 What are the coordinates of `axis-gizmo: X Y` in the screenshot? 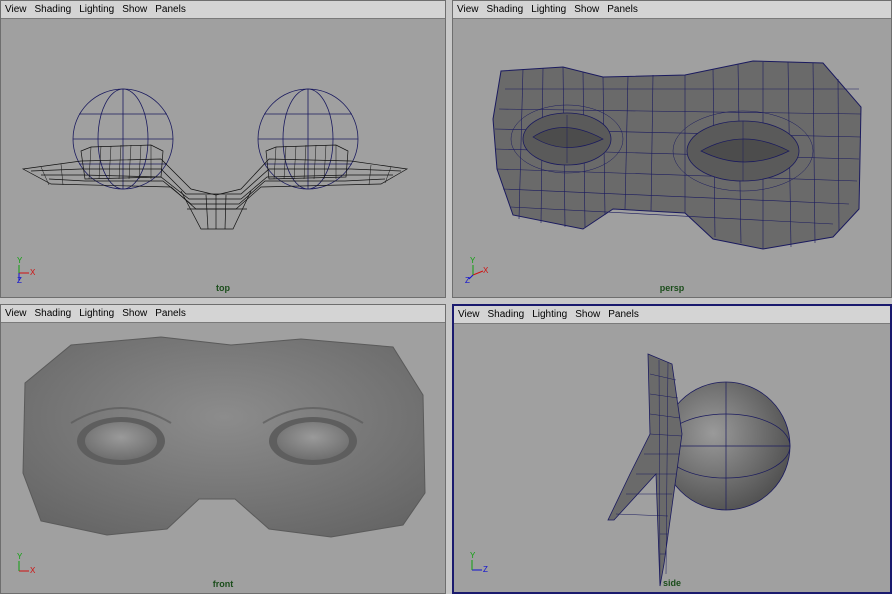 It's located at (27, 567).